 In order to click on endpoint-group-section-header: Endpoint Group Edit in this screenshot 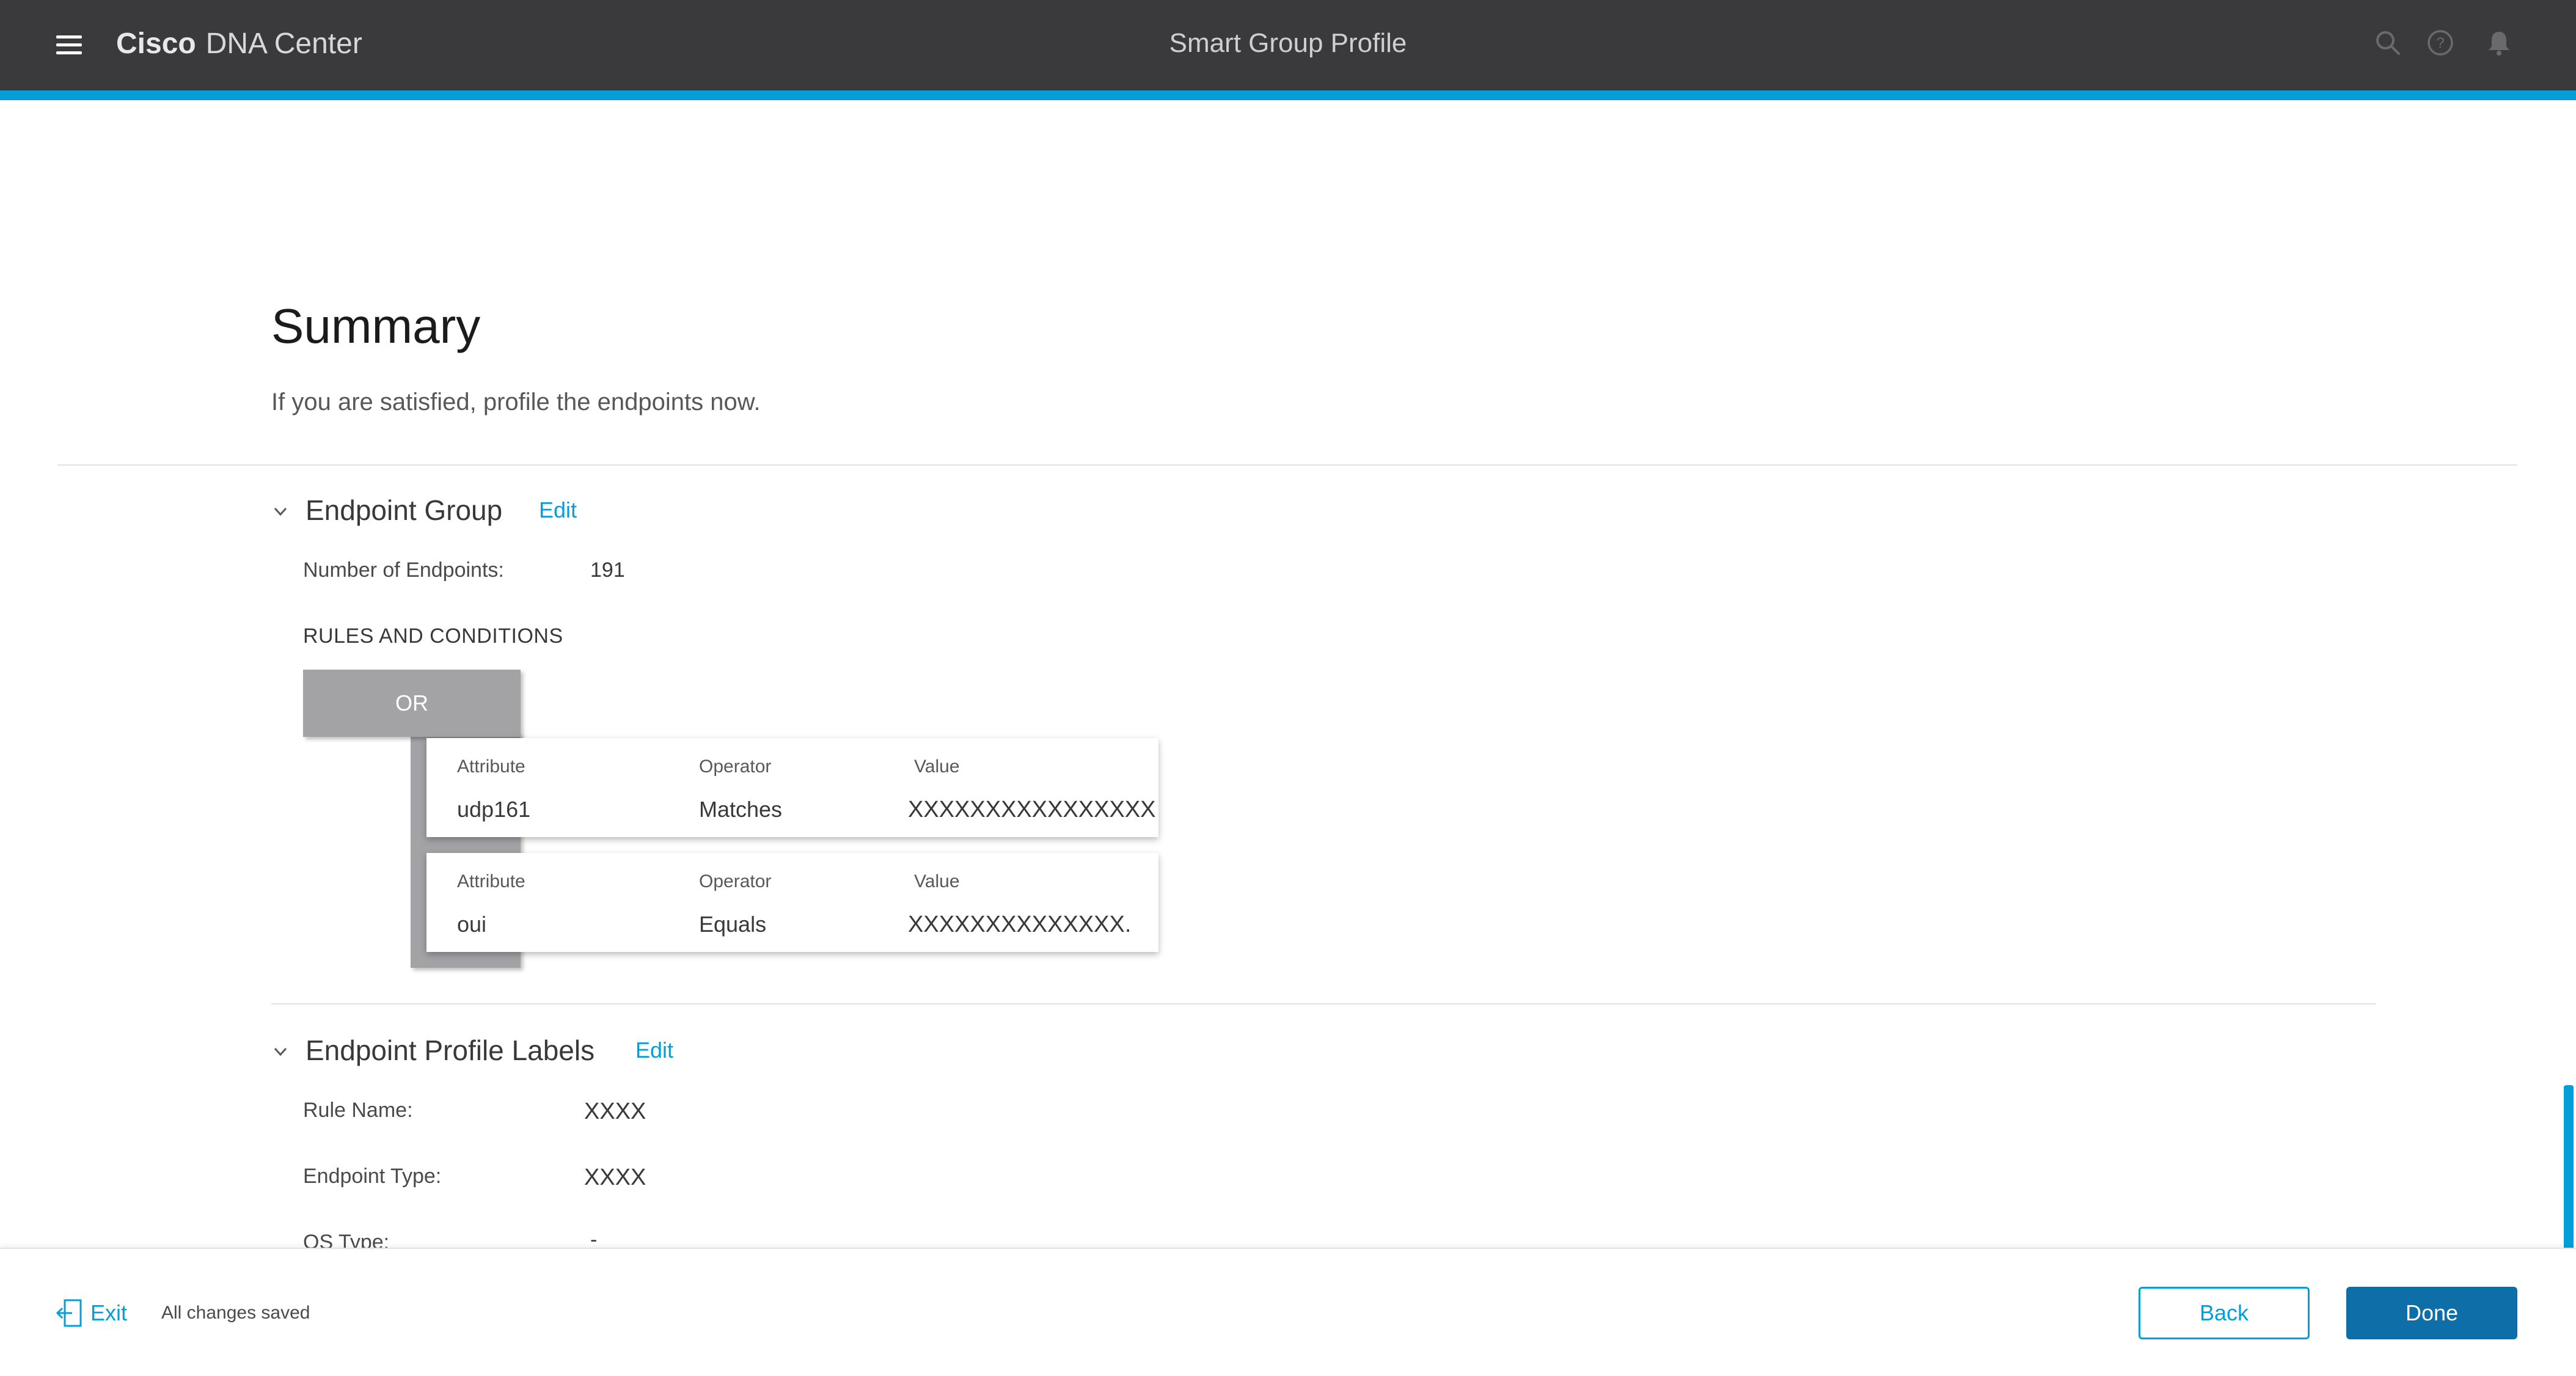, I will do `click(515, 512)`.